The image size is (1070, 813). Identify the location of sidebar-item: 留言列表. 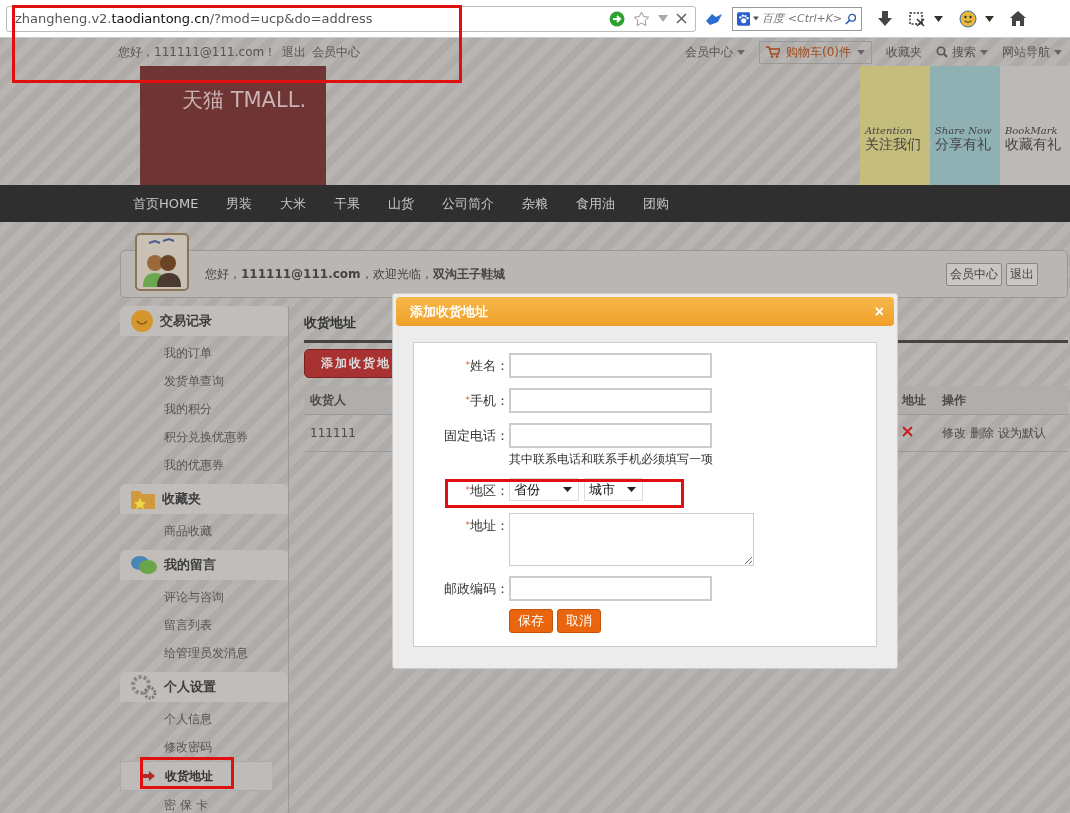
(204, 625).